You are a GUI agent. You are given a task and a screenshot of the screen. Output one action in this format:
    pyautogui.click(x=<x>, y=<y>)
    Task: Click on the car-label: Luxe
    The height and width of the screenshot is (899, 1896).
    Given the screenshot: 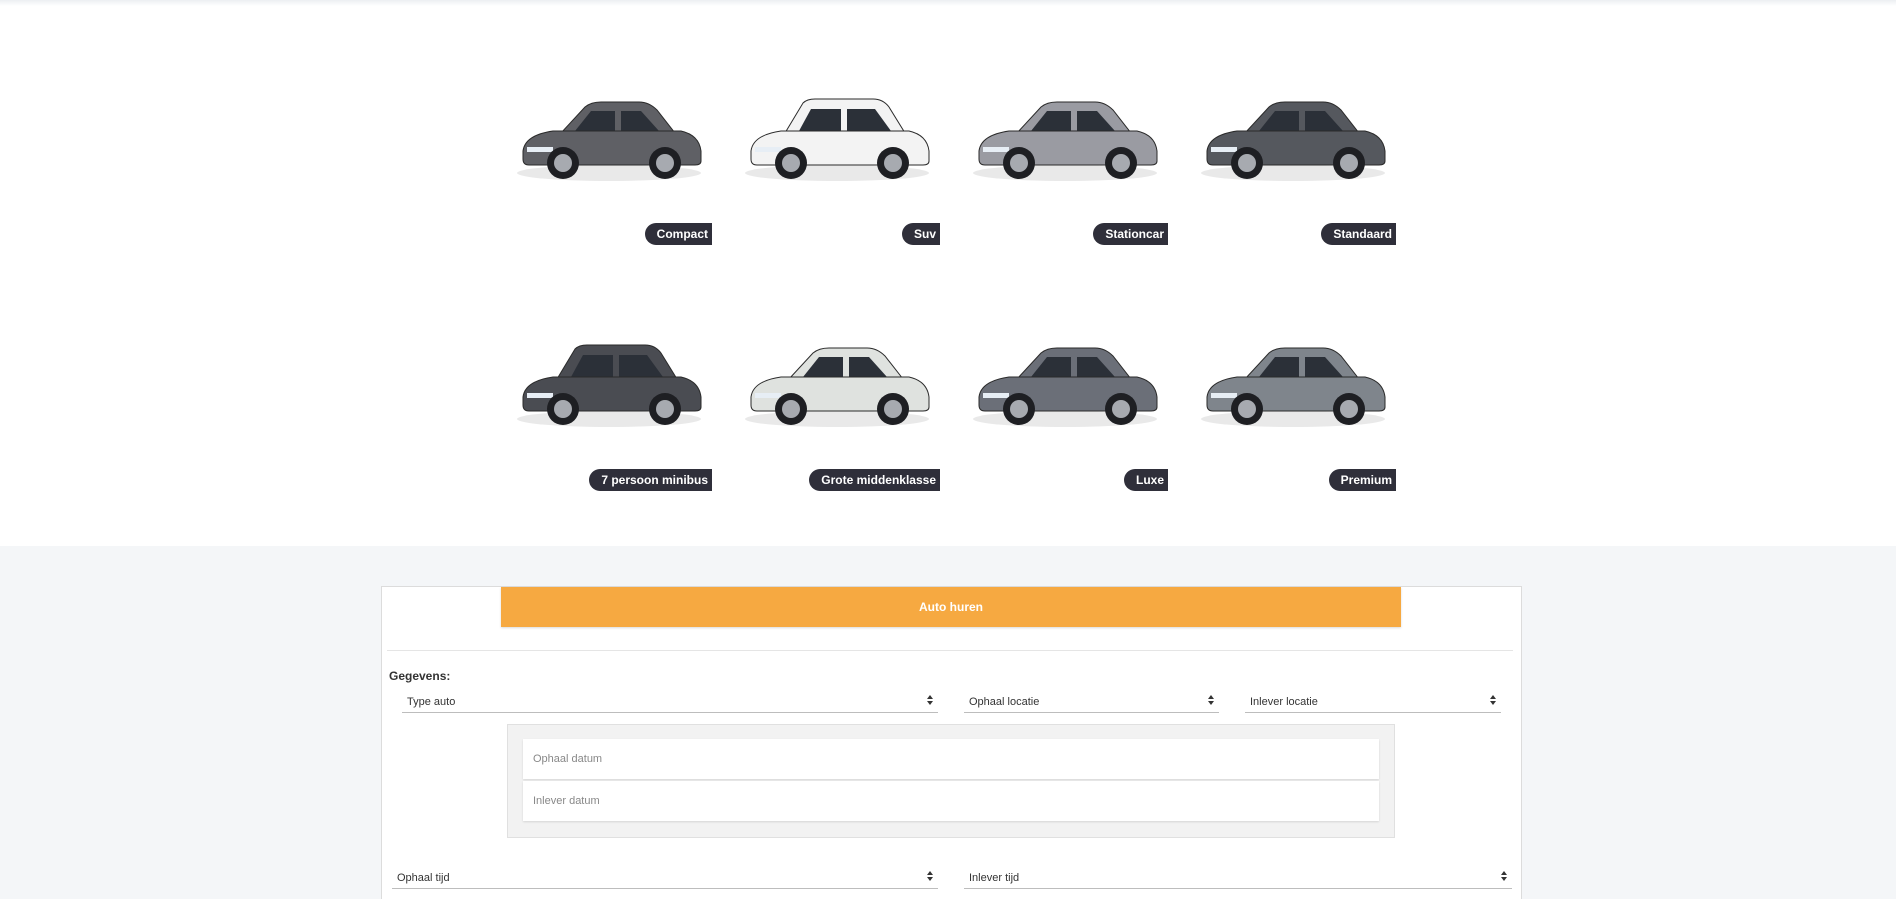 What is the action you would take?
    pyautogui.click(x=1145, y=480)
    